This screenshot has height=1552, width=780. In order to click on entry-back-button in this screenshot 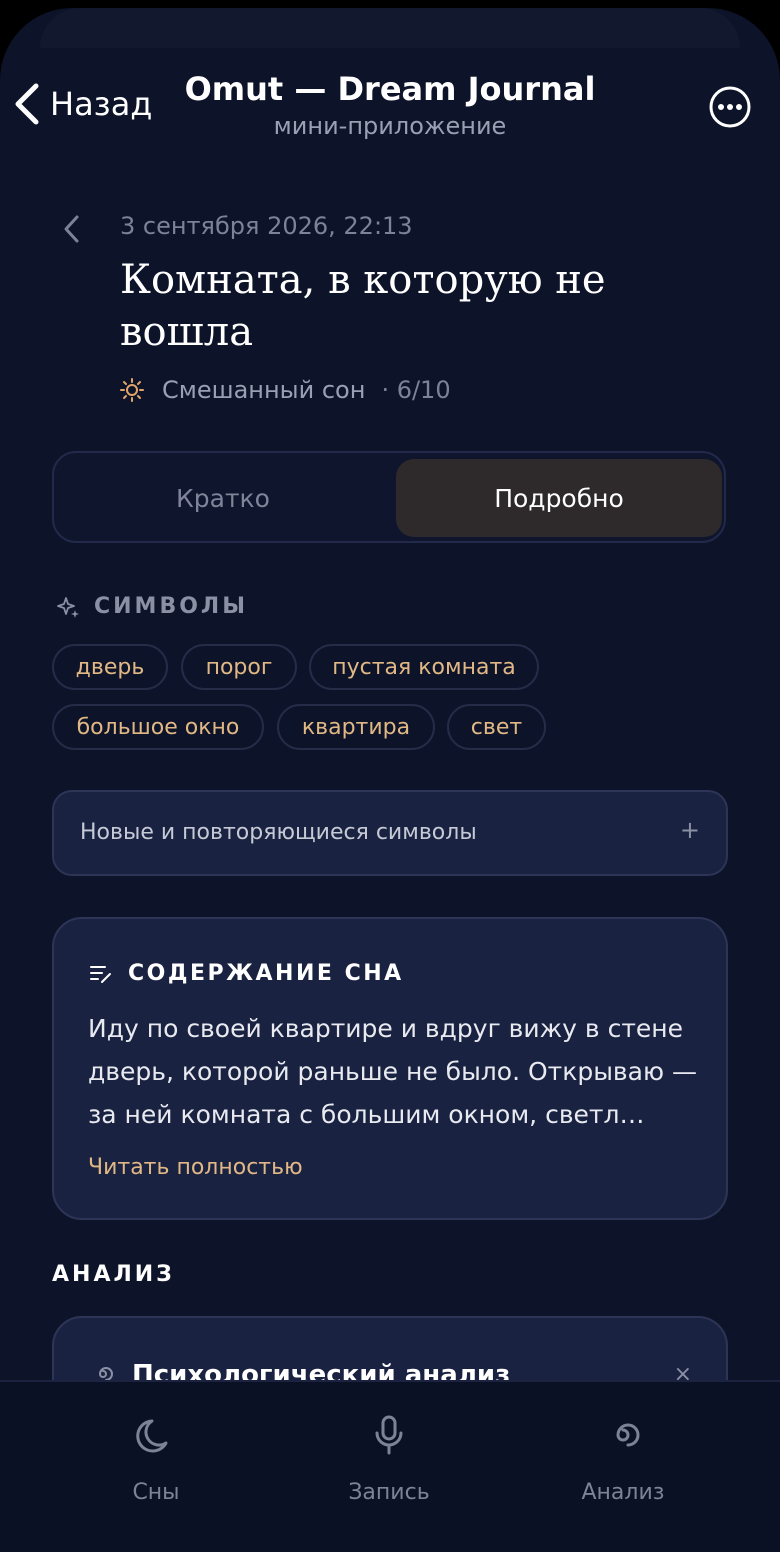, I will do `click(72, 231)`.